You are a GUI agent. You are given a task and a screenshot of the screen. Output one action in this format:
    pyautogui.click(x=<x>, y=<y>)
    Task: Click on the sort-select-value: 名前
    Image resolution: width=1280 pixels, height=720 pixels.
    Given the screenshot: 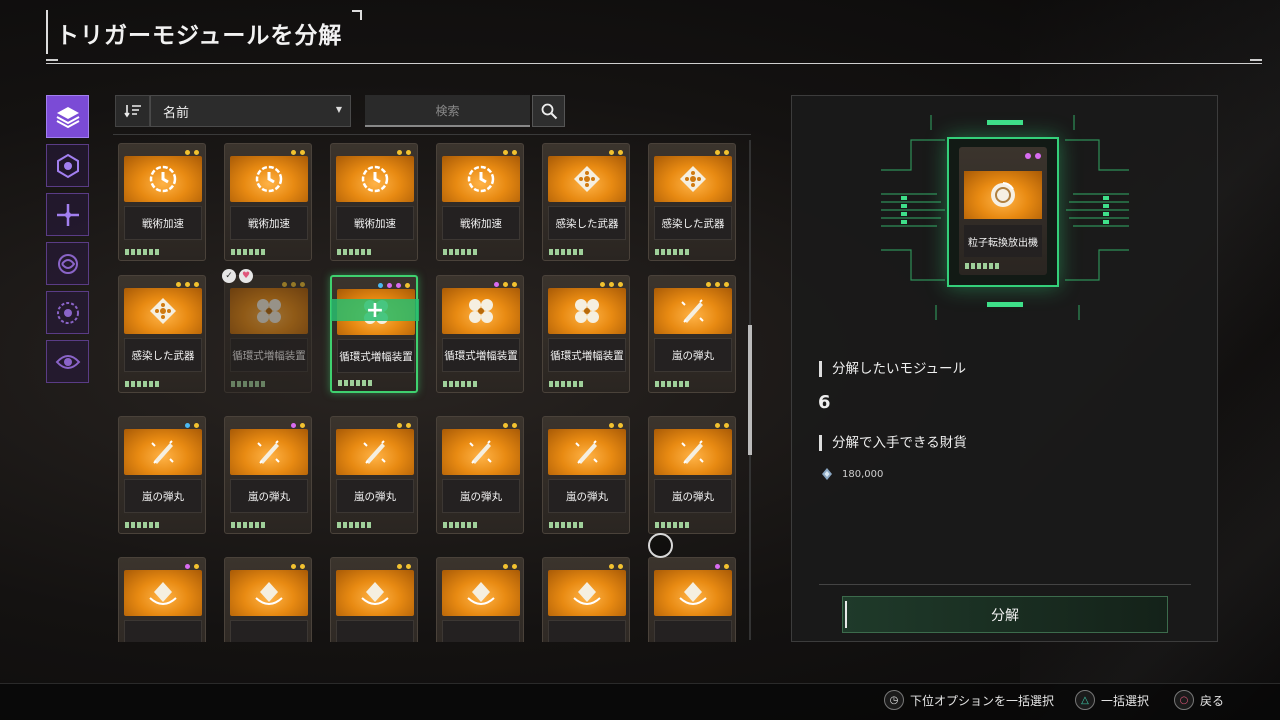 What is the action you would take?
    pyautogui.click(x=176, y=113)
    